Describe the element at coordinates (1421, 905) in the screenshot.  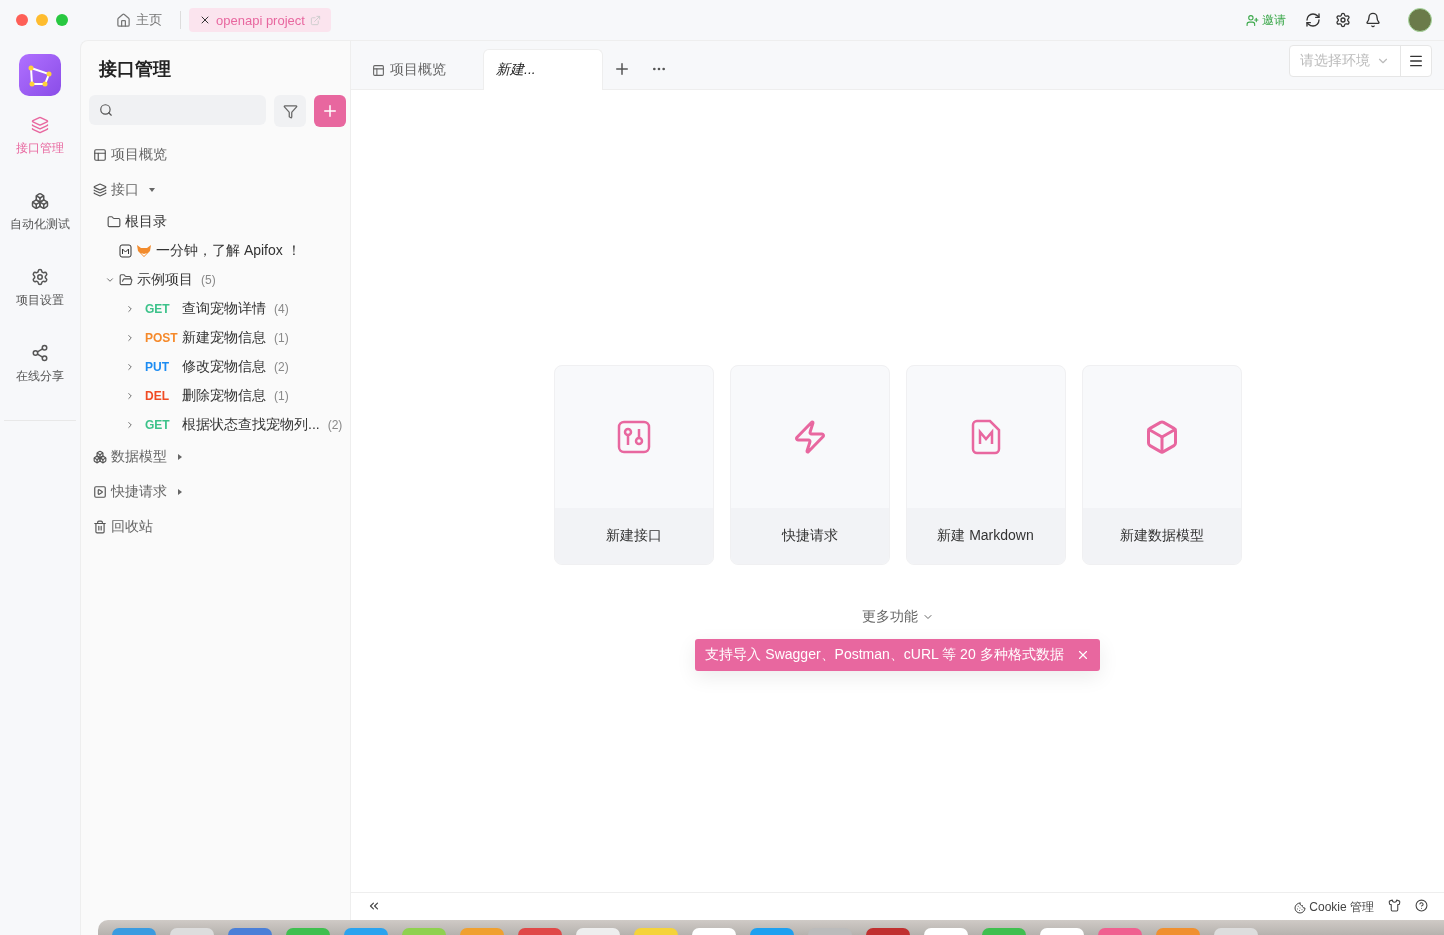
I see `help-icon` at that location.